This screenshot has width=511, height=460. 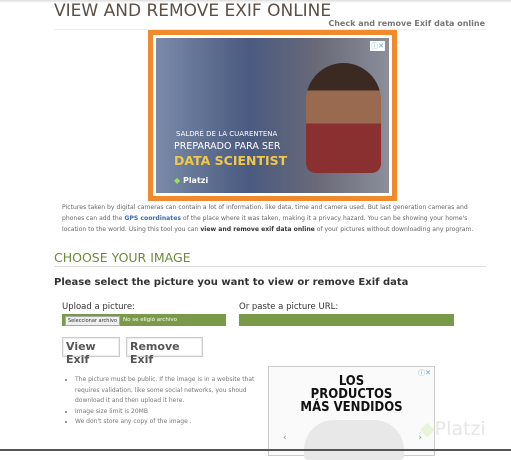 I want to click on note-item: Image size limit is 20MB, so click(x=175, y=412).